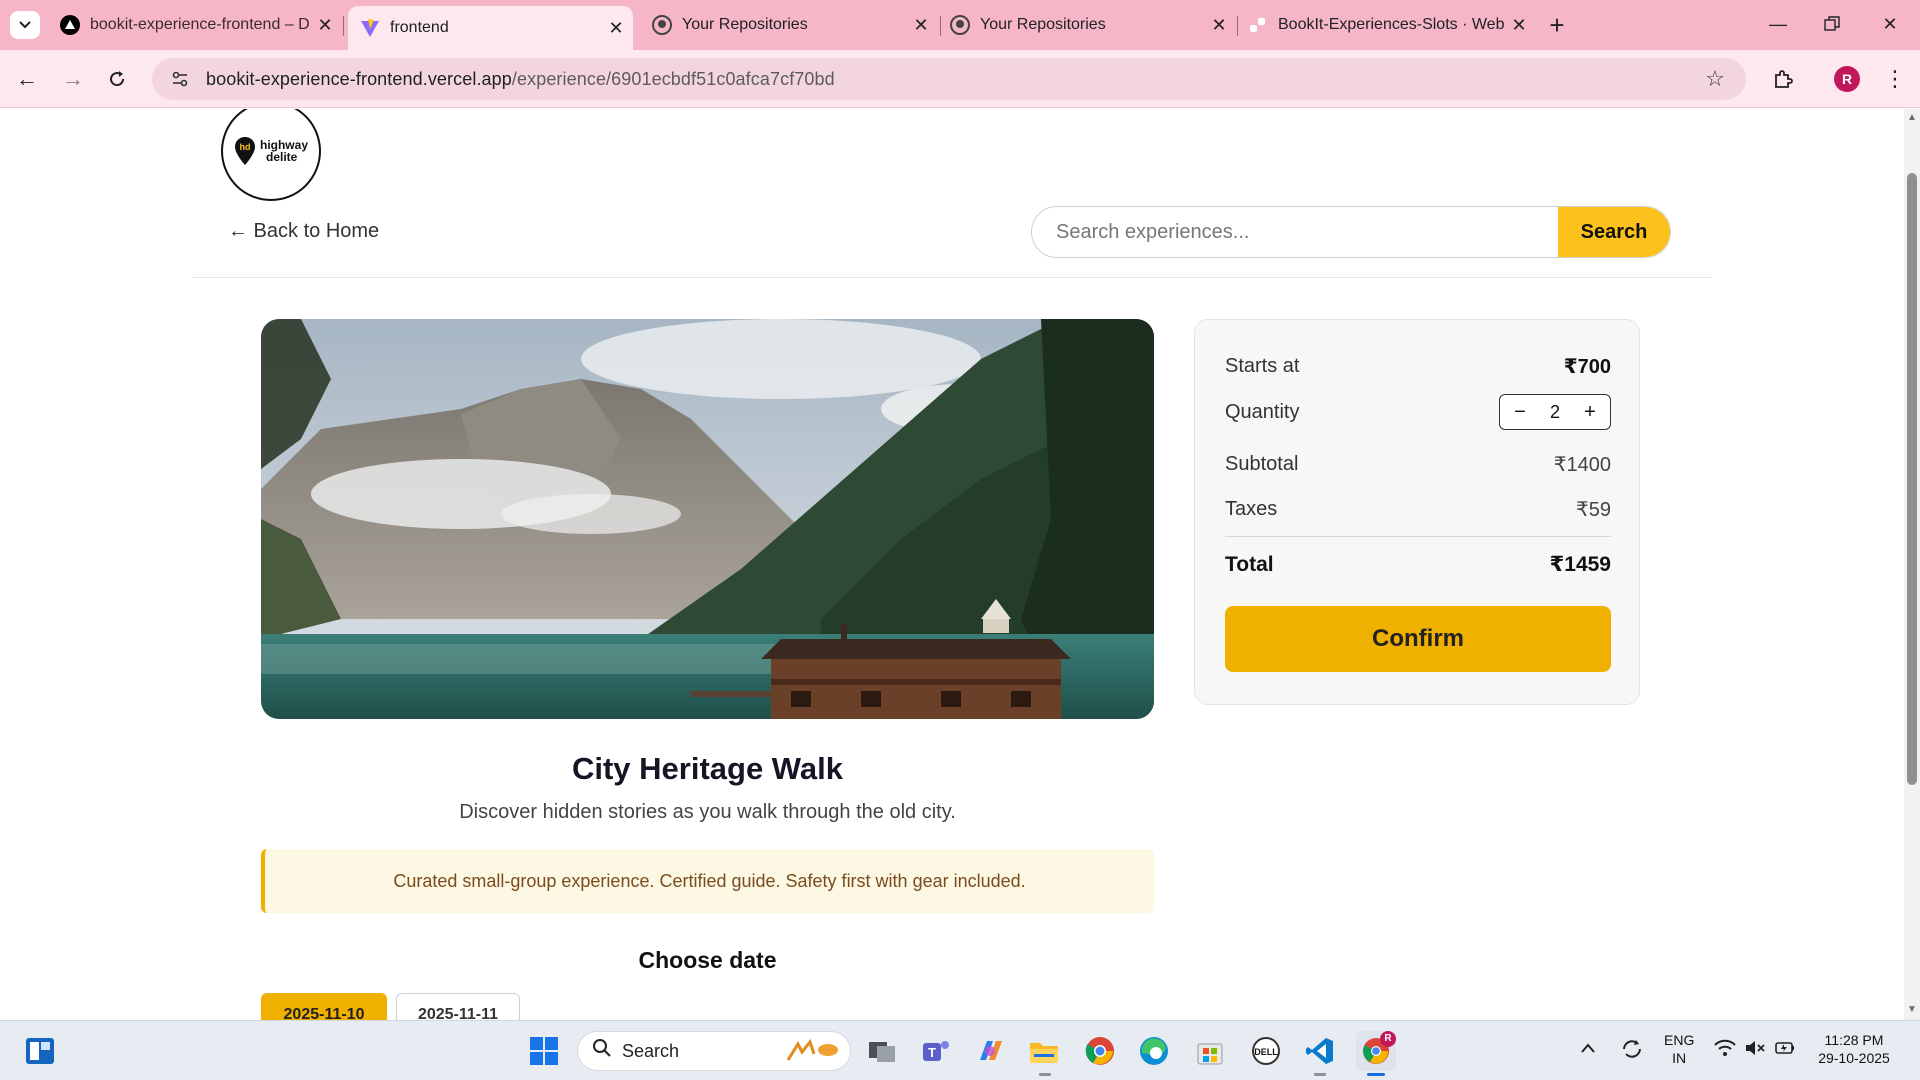  Describe the element at coordinates (27, 79) in the screenshot. I see `back-arrow-icon: ←` at that location.